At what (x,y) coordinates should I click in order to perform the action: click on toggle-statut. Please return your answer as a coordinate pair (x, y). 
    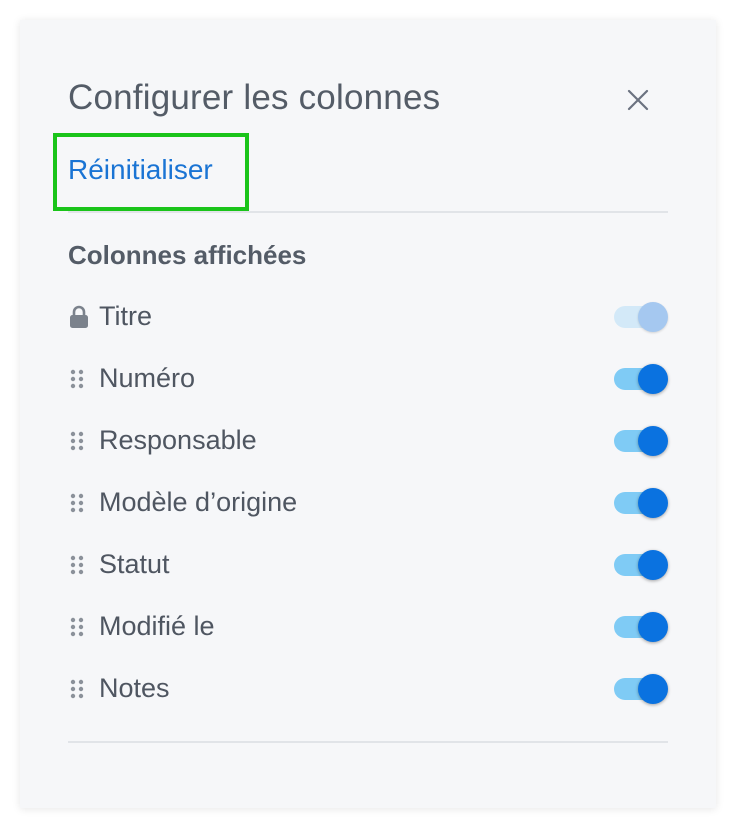
    Looking at the image, I should click on (641, 565).